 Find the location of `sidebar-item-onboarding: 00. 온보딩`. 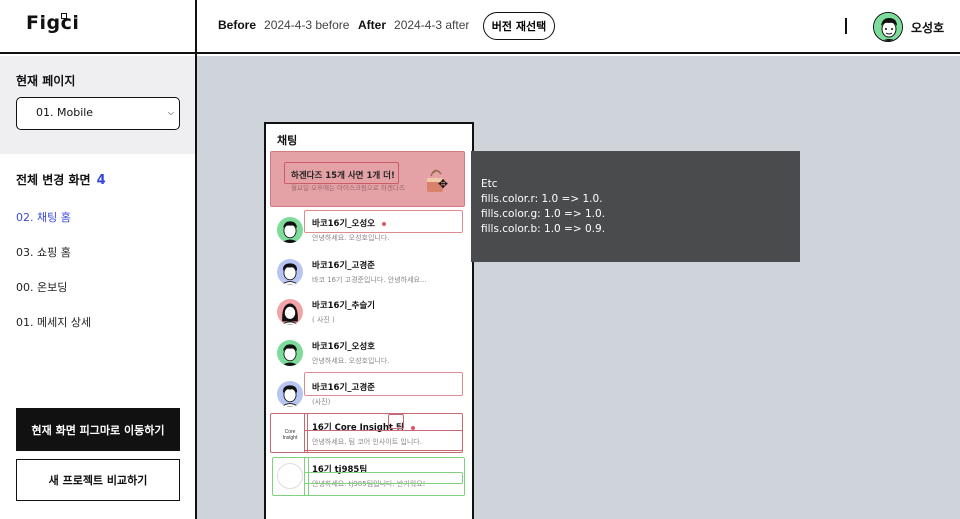

sidebar-item-onboarding: 00. 온보딩 is located at coordinates (41, 287).